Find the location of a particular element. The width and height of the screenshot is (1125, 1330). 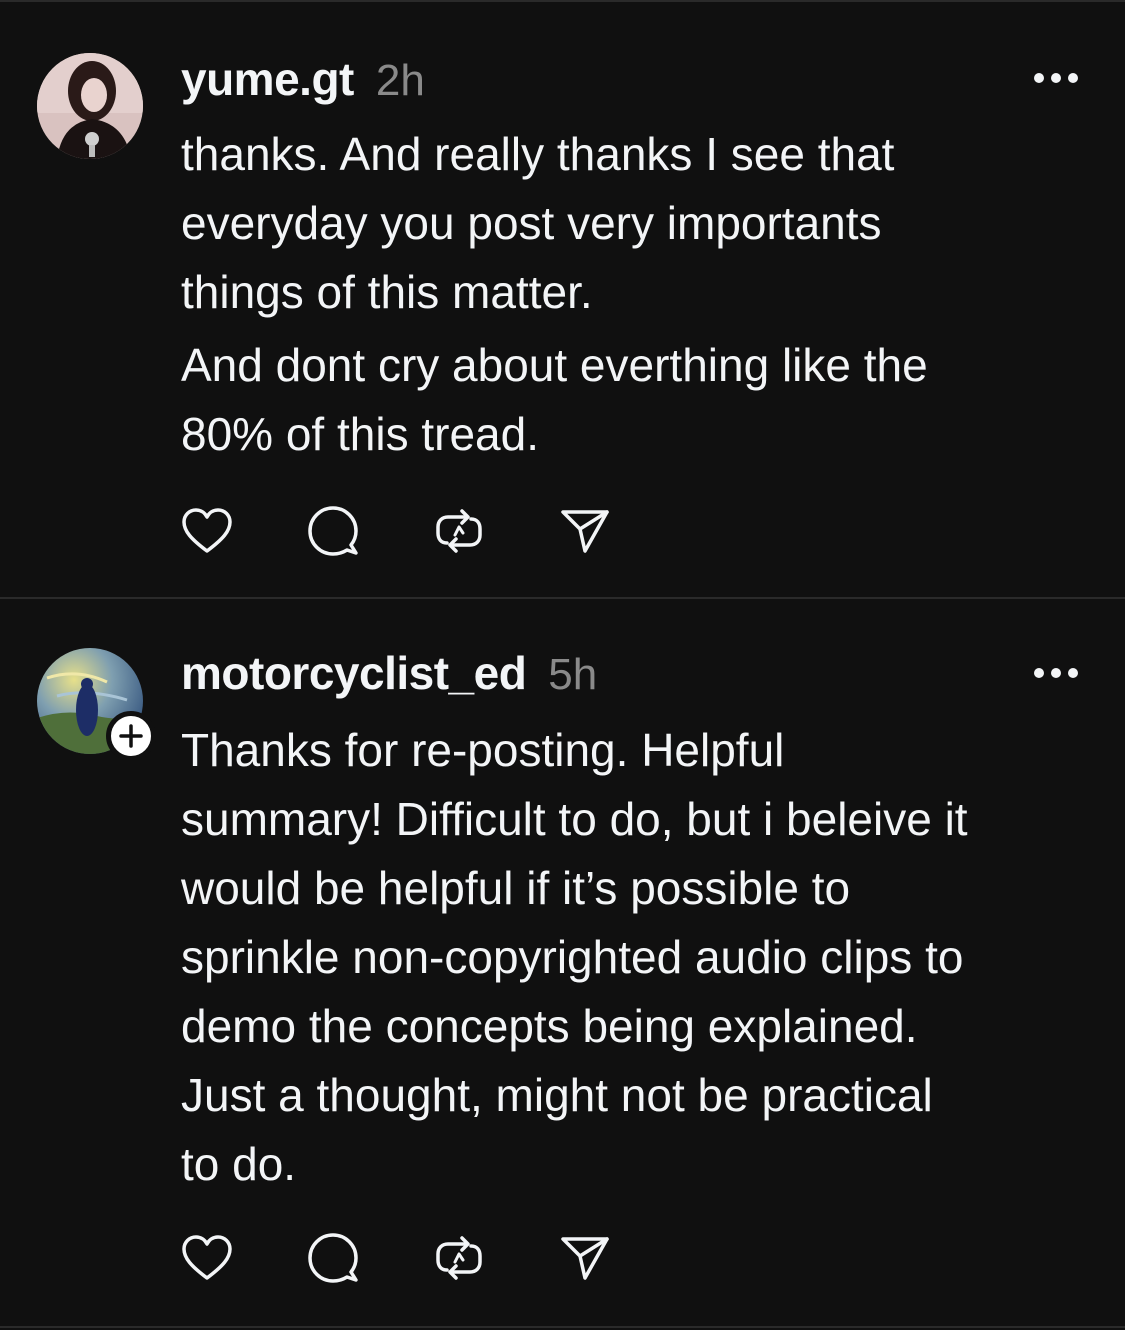

username: yume.gt is located at coordinates (267, 79).